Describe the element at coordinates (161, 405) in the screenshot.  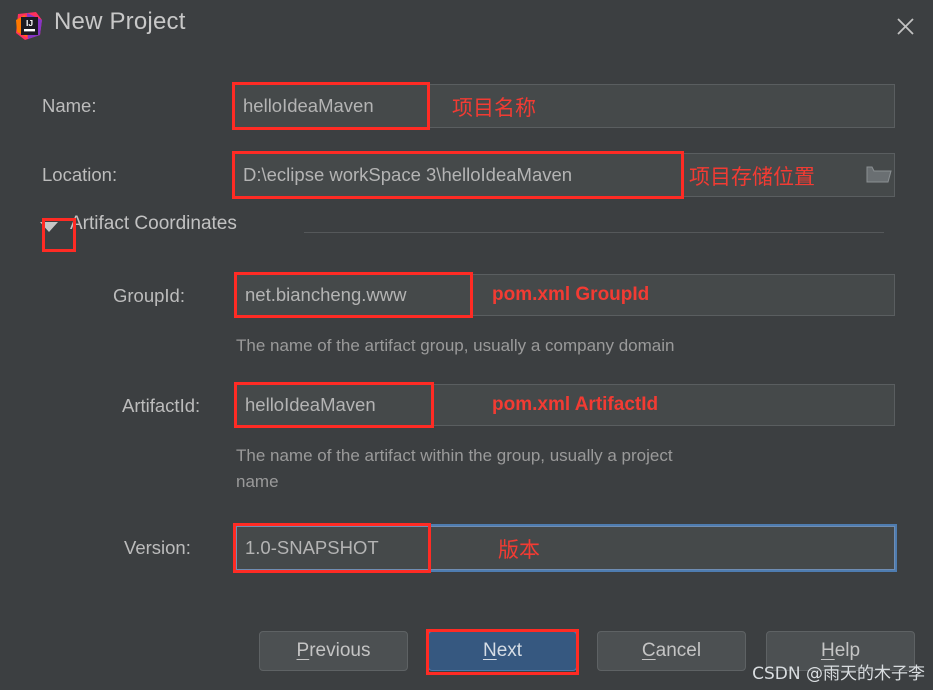
I see `artifact-id-label: ArtifactId:` at that location.